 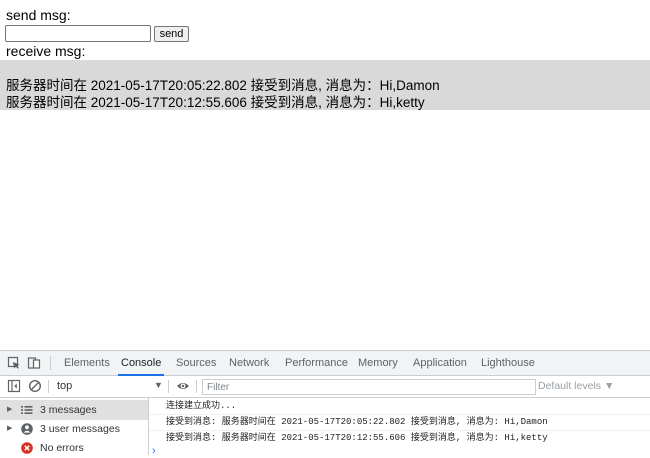 What do you see at coordinates (27, 410) in the screenshot?
I see `list-icon` at bounding box center [27, 410].